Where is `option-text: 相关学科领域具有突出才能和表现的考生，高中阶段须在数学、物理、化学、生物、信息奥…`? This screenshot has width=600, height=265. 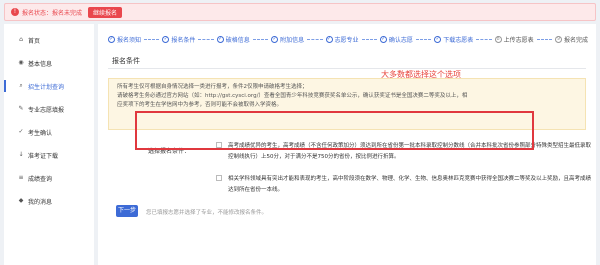
option-text: 相关学科领域具有突出才能和表现的考生，高中阶段须在数学、物理、化学、生物、信息奥… is located at coordinates (410, 184).